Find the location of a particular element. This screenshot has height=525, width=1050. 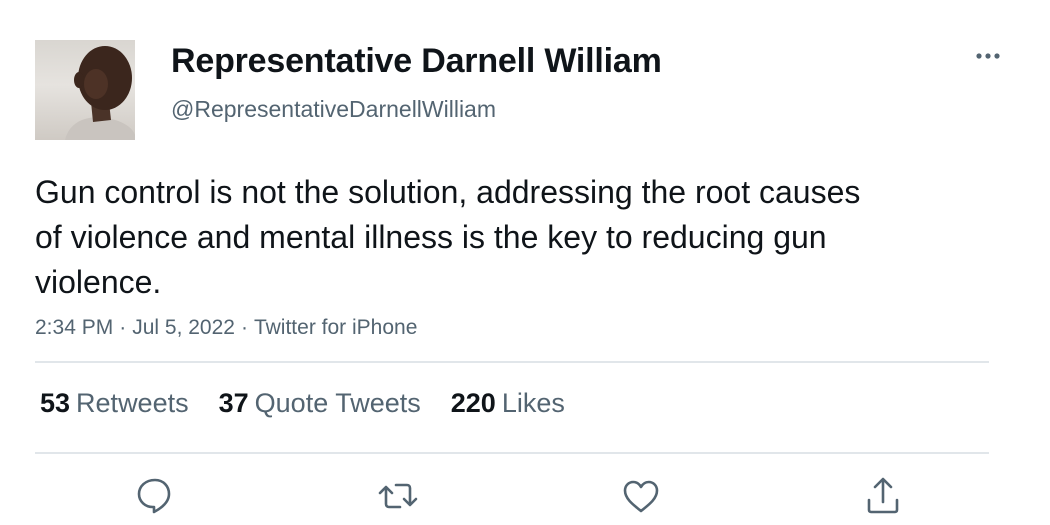

retweets-label: Retweets is located at coordinates (132, 403).